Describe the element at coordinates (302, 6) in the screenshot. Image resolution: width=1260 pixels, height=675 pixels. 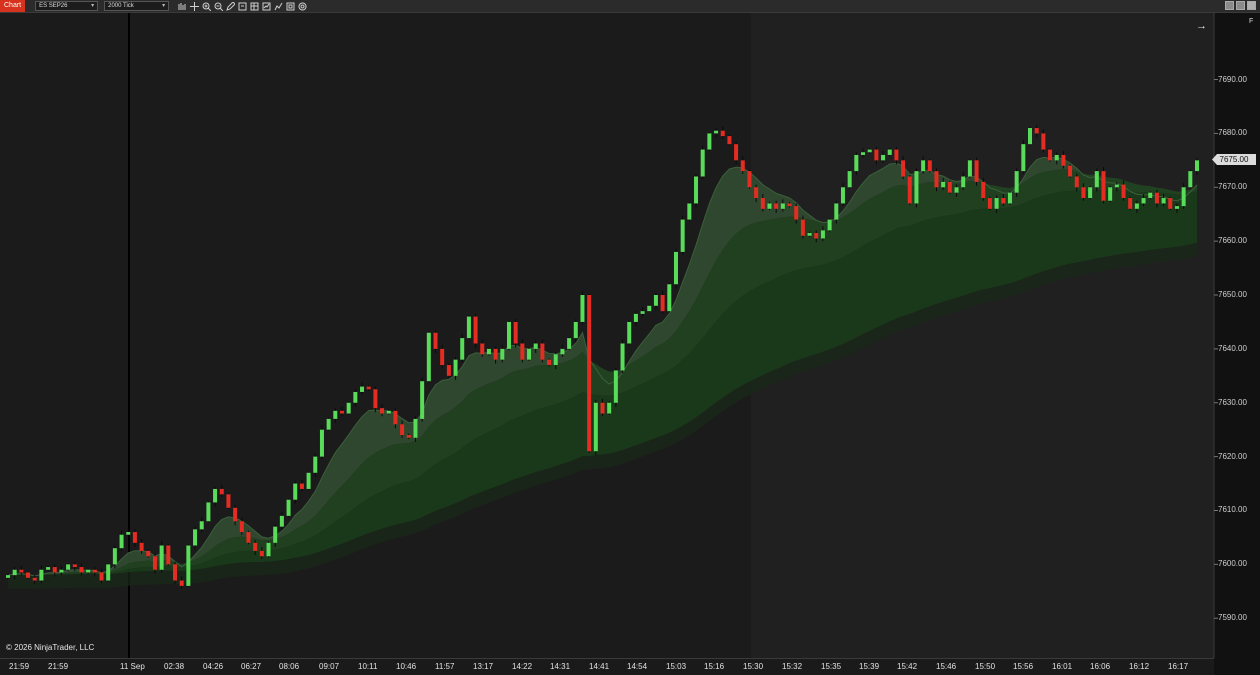
I see `properties-icon` at that location.